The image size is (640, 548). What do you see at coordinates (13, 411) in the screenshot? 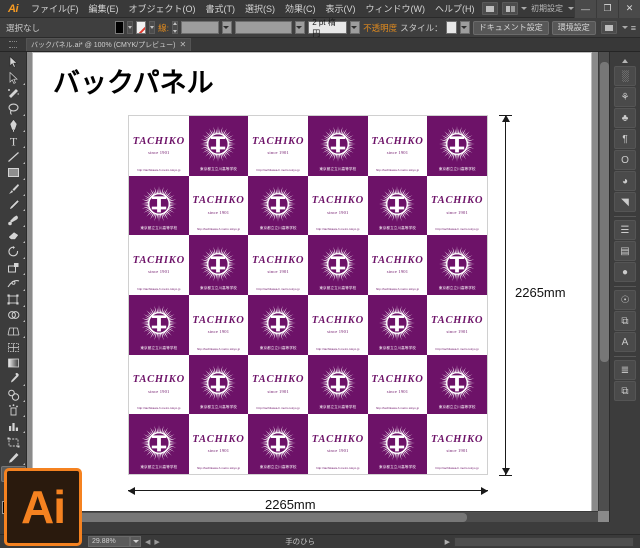
I see `symbol-sprayer-tool` at bounding box center [13, 411].